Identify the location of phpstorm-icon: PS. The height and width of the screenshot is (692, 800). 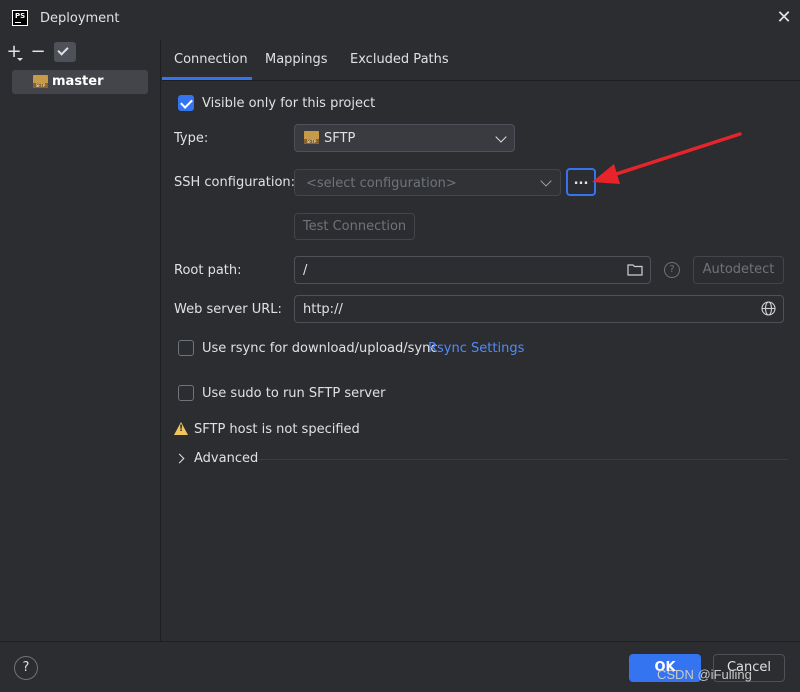
(20, 18).